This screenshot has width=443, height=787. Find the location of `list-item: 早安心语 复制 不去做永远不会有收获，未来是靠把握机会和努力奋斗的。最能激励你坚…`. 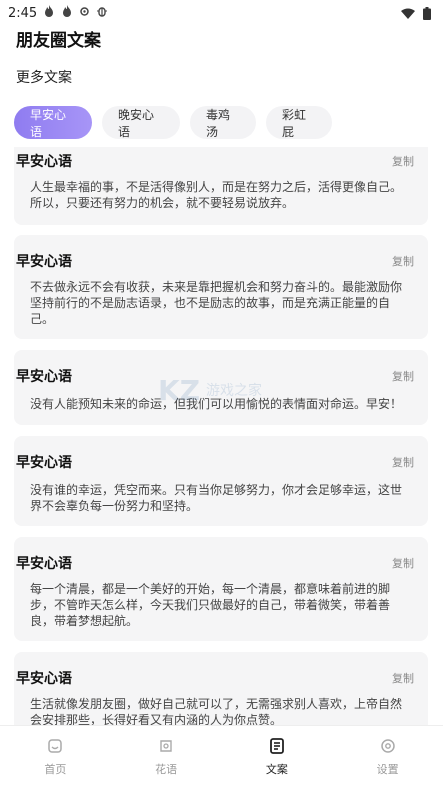

list-item: 早安心语 复制 不去做永远不会有收获，未来是靠把握机会和努力奋斗的。最能激励你坚… is located at coordinates (221, 287).